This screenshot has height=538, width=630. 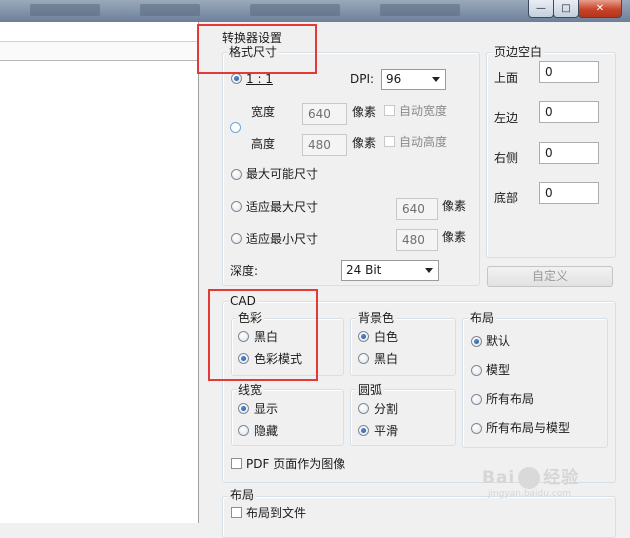 What do you see at coordinates (600, 9) in the screenshot?
I see `close-button: ✕` at bounding box center [600, 9].